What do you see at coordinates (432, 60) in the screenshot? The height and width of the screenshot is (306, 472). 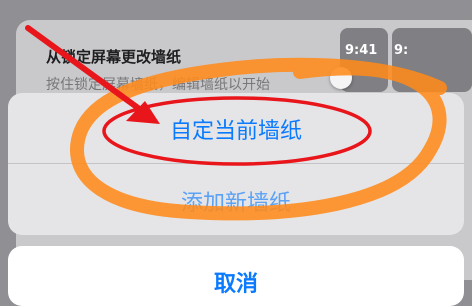 I see `home-screen-thumbnail: 9:` at bounding box center [432, 60].